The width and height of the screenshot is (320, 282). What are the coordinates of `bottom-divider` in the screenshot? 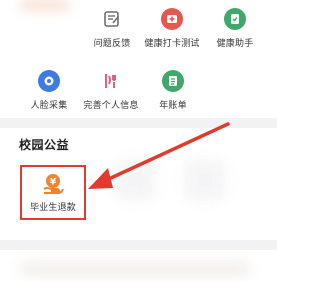 It's located at (138, 245).